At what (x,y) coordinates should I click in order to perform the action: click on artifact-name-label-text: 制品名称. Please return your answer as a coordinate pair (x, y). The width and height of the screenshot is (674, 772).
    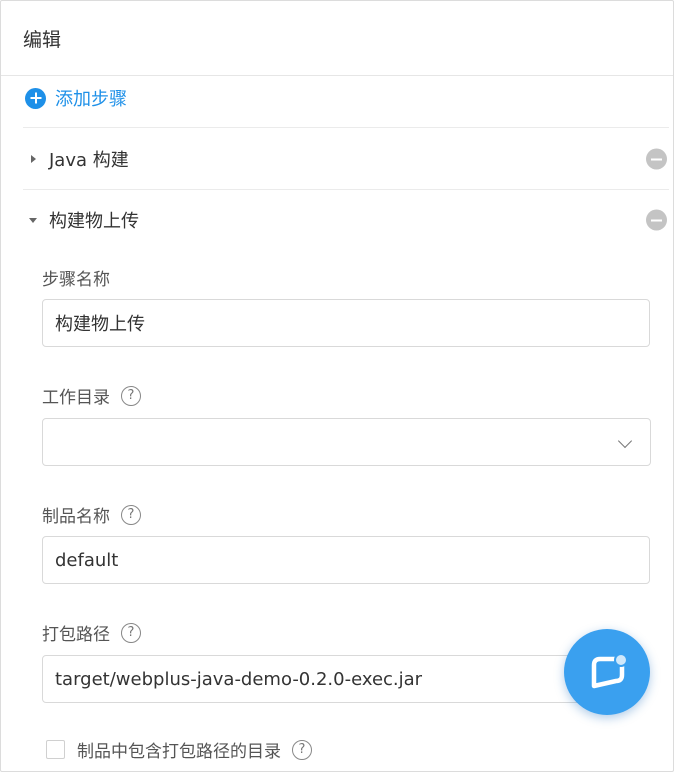
    Looking at the image, I should click on (76, 517).